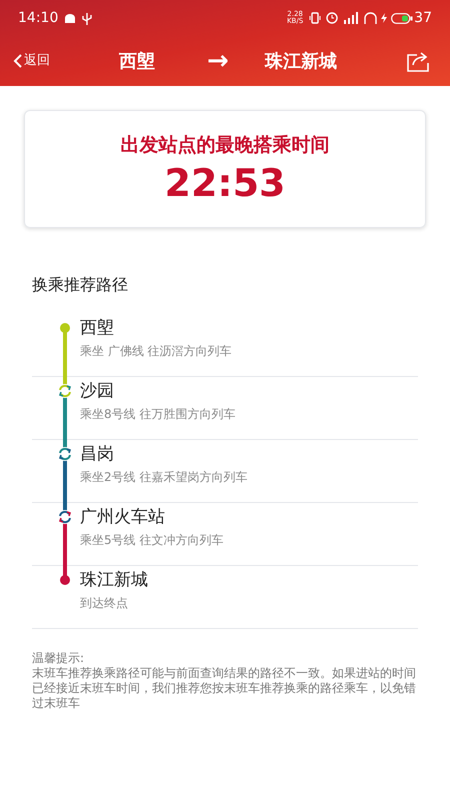 The width and height of the screenshot is (450, 800). What do you see at coordinates (80, 285) in the screenshot?
I see `section-title: 换乘推荐路径` at bounding box center [80, 285].